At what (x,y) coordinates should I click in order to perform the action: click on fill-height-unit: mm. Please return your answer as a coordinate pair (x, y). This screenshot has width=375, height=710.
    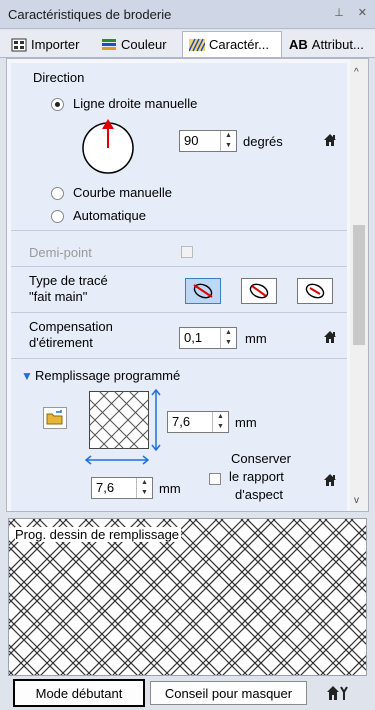
    Looking at the image, I should click on (246, 422).